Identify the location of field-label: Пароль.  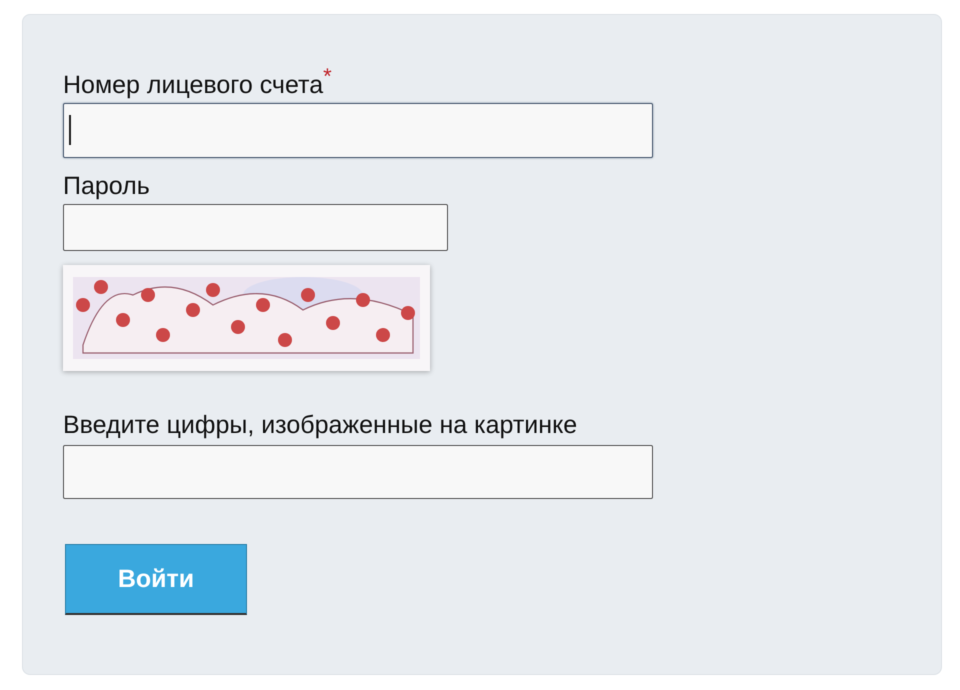
(106, 186).